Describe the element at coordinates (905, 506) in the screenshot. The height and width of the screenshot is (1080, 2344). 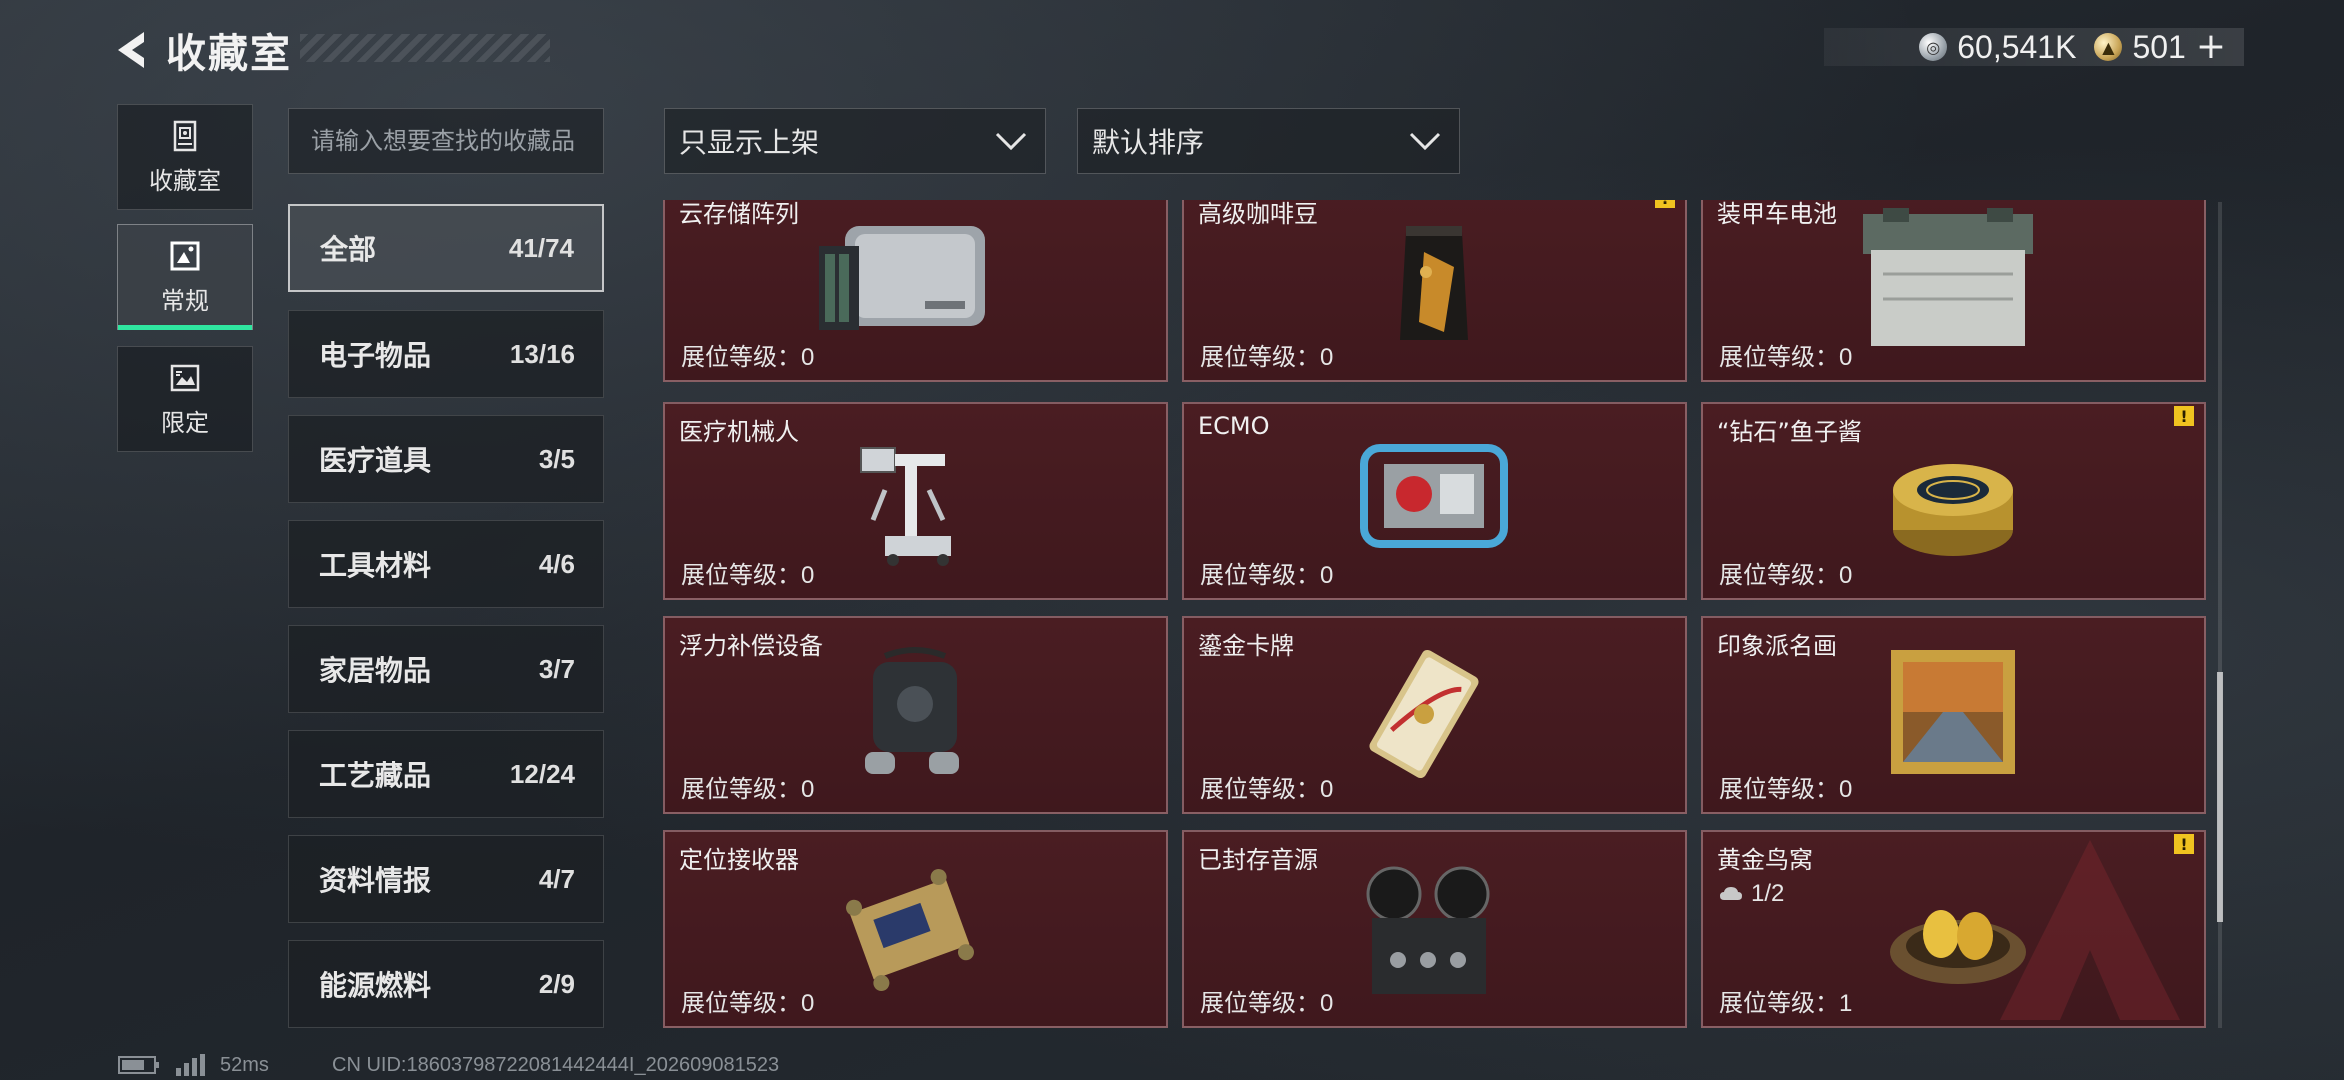
I see `medical-robot-icon` at that location.